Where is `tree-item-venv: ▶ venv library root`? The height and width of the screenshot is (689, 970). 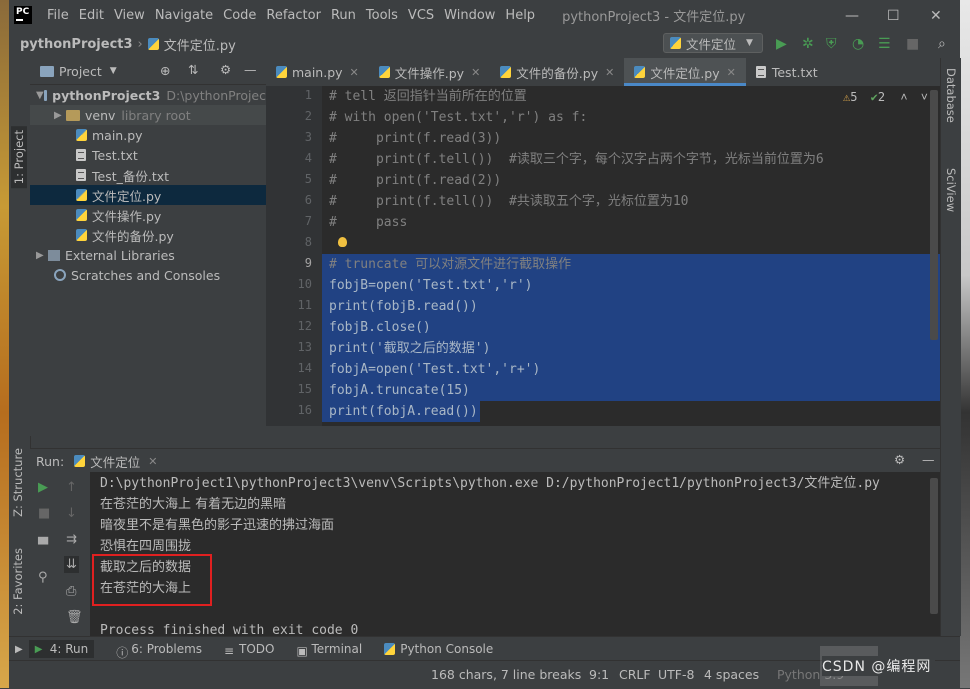 tree-item-venv: ▶ venv library root is located at coordinates (148, 115).